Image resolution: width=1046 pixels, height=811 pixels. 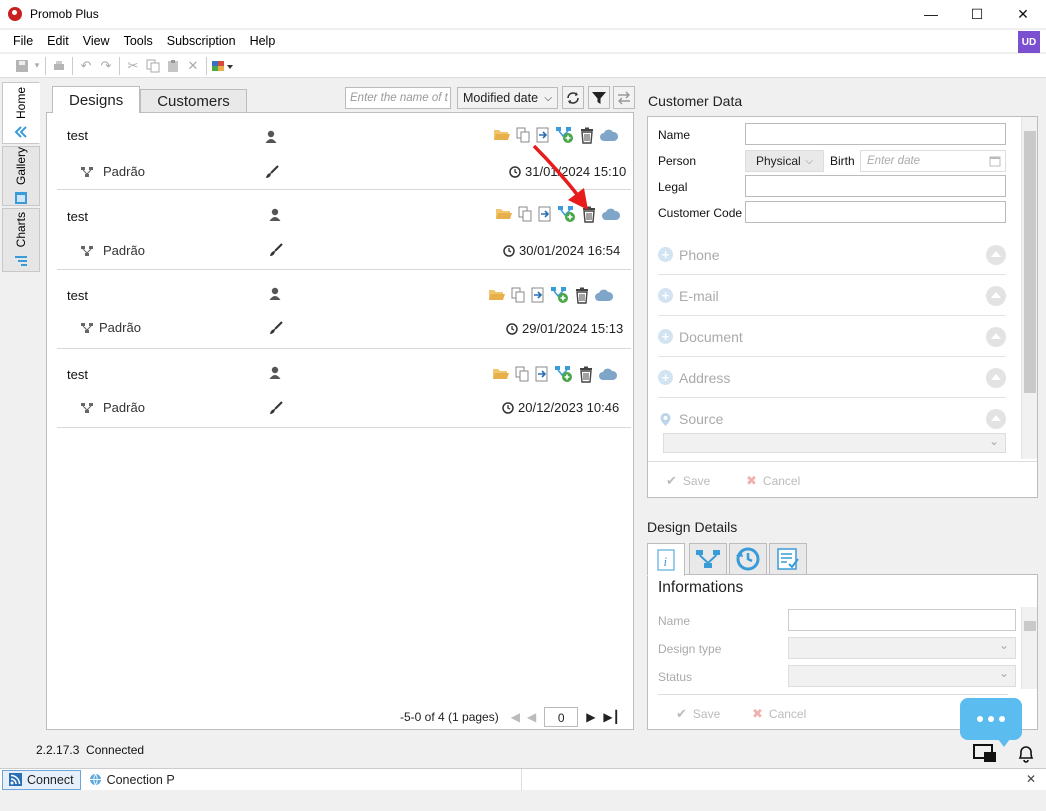 What do you see at coordinates (153, 66) in the screenshot?
I see `copy-icon` at bounding box center [153, 66].